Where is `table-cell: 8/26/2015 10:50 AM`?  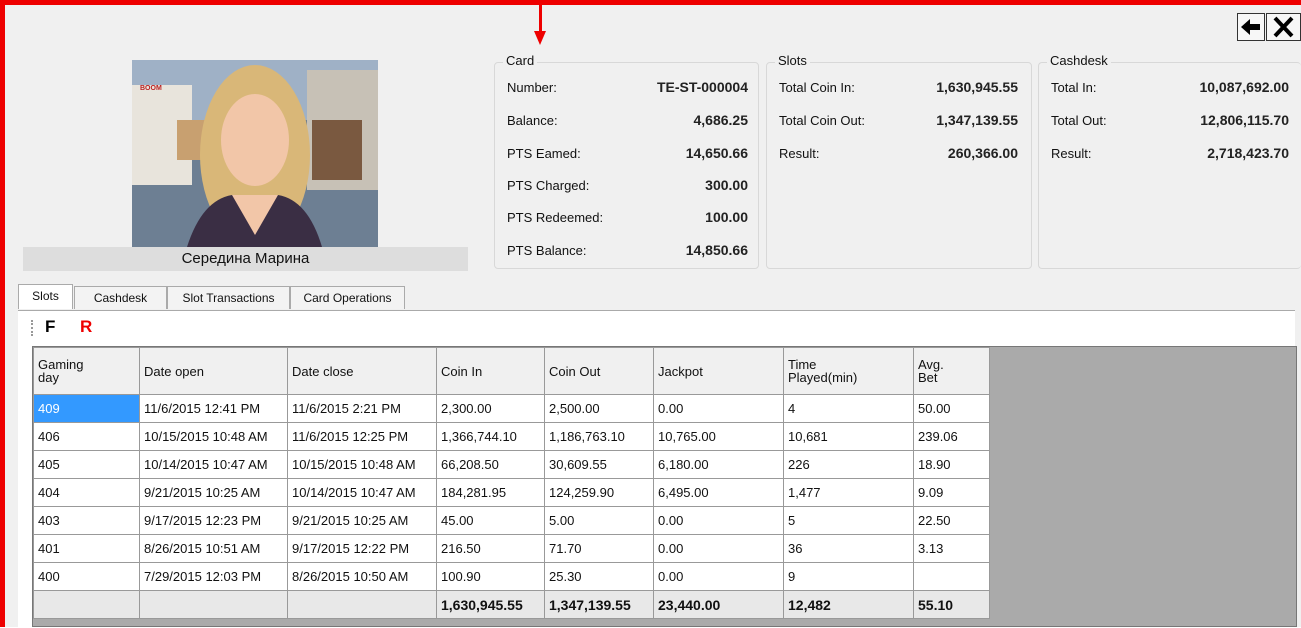
table-cell: 8/26/2015 10:50 AM is located at coordinates (362, 576).